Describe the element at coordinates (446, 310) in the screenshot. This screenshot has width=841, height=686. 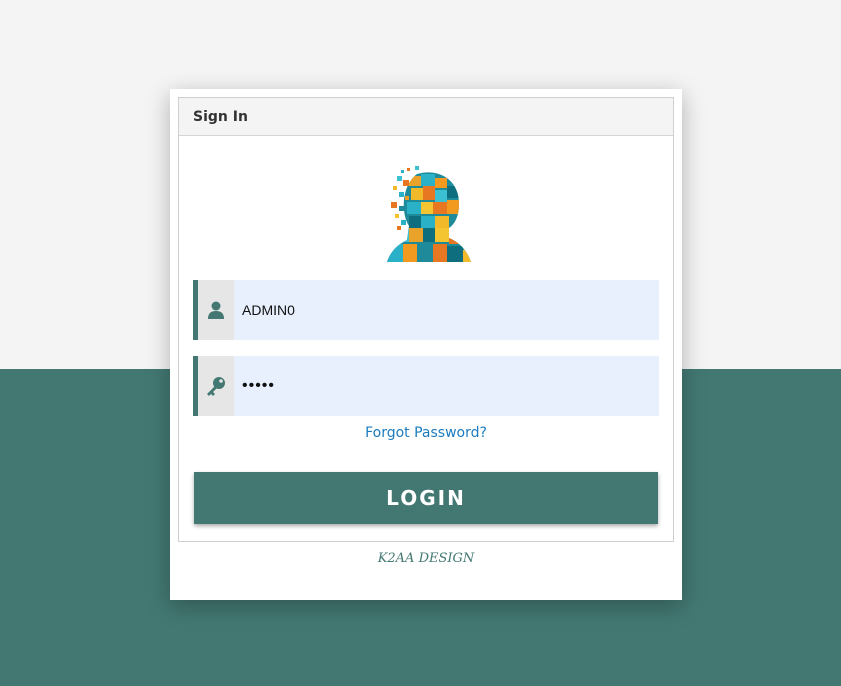
I see `username-input` at that location.